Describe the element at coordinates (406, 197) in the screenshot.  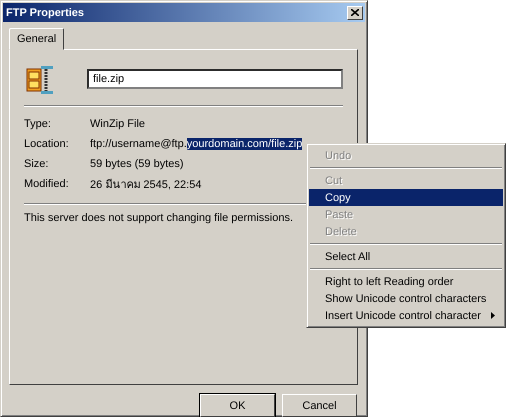
I see `menu-item: Copy` at that location.